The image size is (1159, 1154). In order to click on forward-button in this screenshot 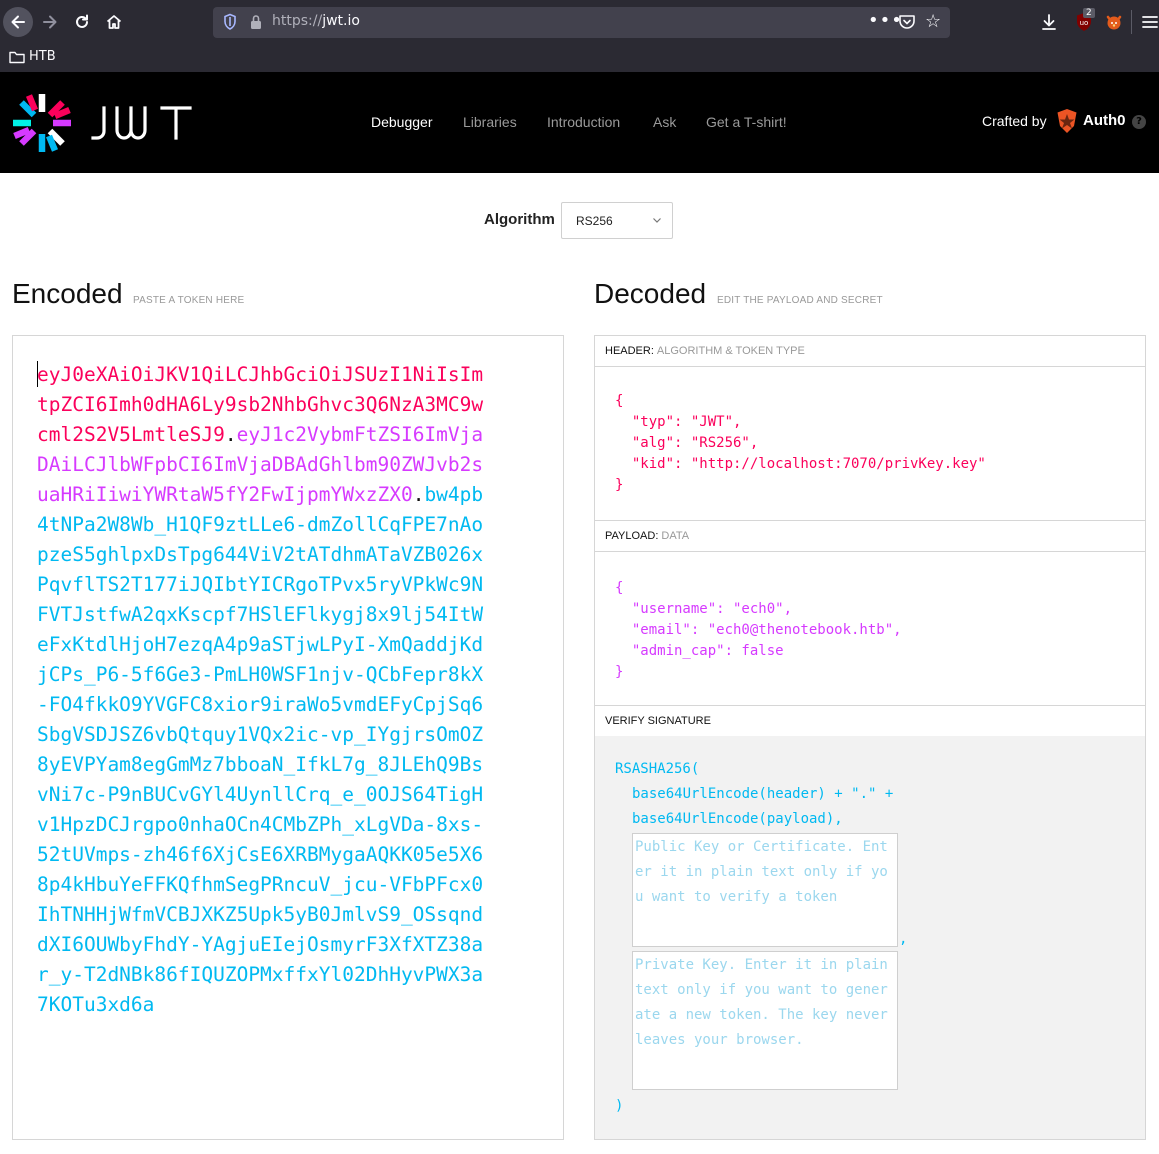, I will do `click(50, 22)`.